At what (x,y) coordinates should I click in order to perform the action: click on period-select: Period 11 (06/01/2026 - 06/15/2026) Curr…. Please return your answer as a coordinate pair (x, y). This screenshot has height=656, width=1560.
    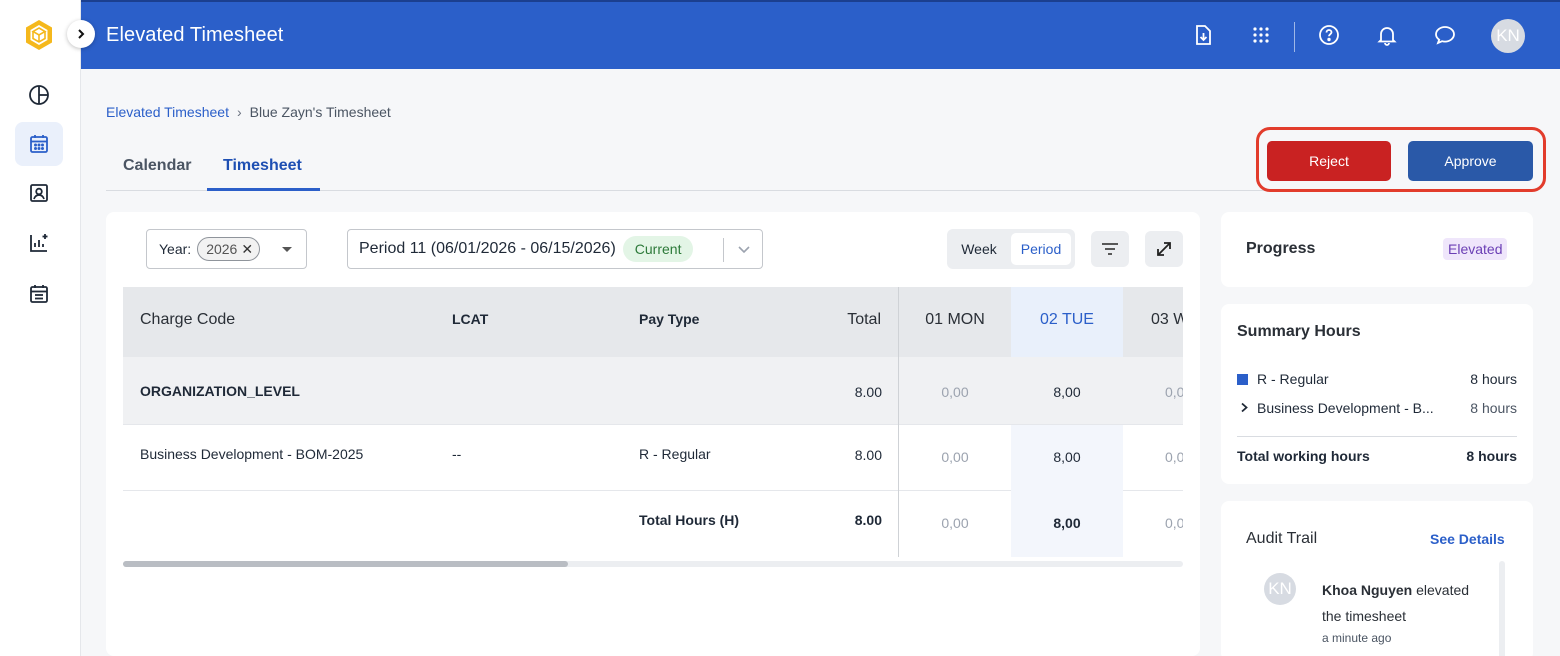
    Looking at the image, I should click on (555, 249).